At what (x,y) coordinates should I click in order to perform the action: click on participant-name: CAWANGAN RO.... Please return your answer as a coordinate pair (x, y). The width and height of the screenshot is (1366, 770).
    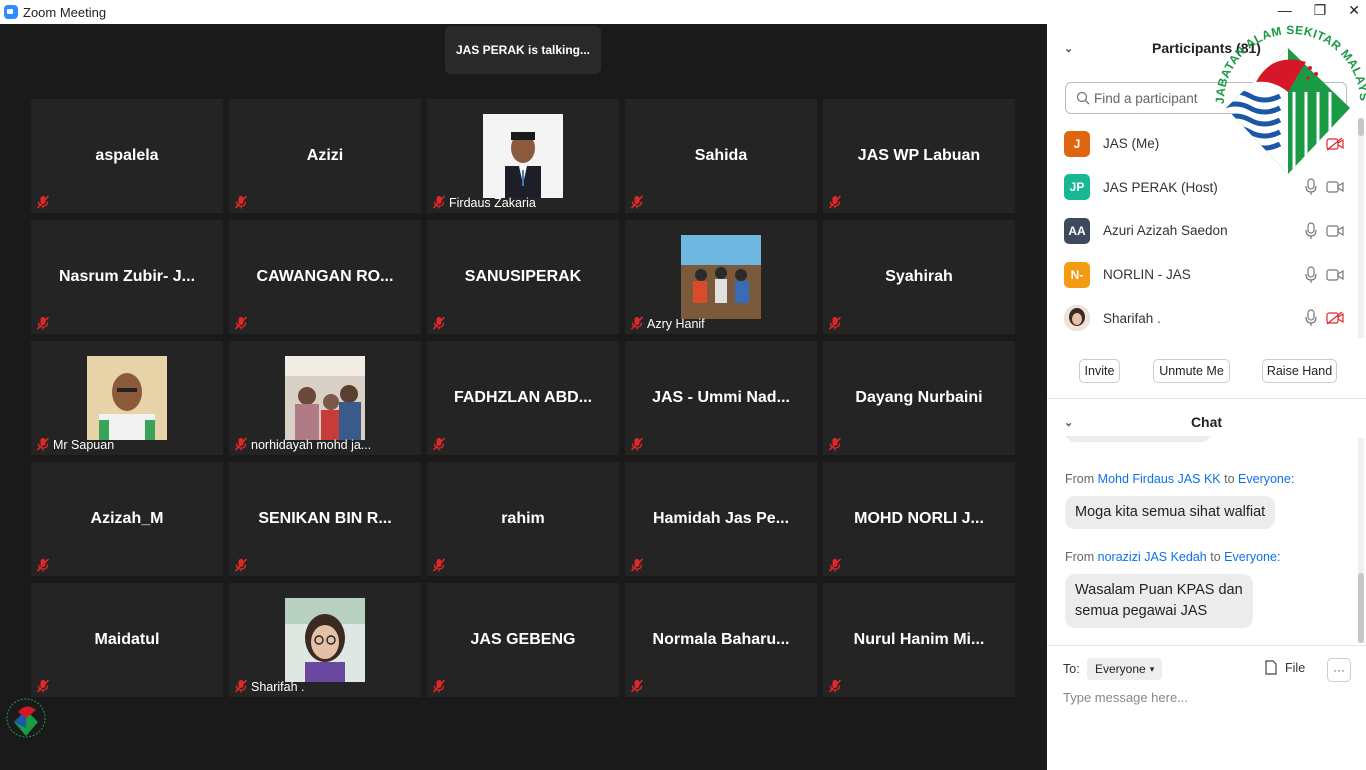
    Looking at the image, I should click on (325, 276).